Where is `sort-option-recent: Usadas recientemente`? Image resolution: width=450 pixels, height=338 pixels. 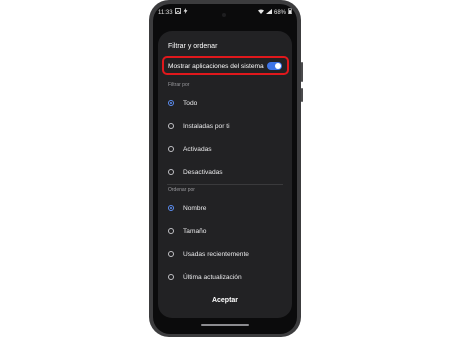 sort-option-recent: Usadas recientemente is located at coordinates (208, 254).